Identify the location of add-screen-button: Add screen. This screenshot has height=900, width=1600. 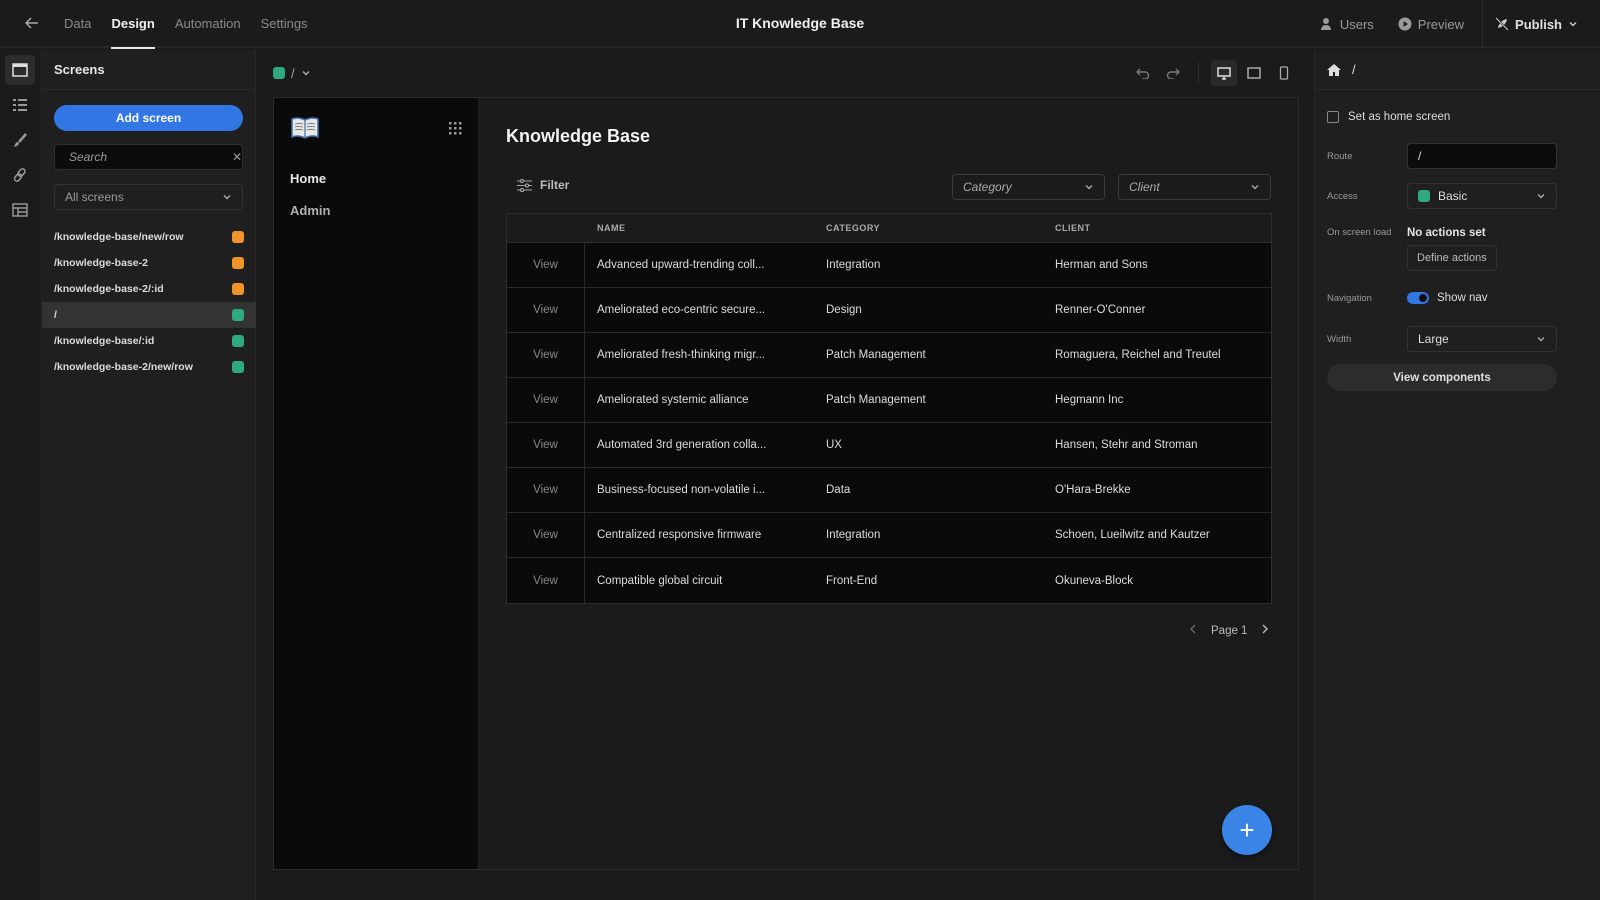
(148, 118).